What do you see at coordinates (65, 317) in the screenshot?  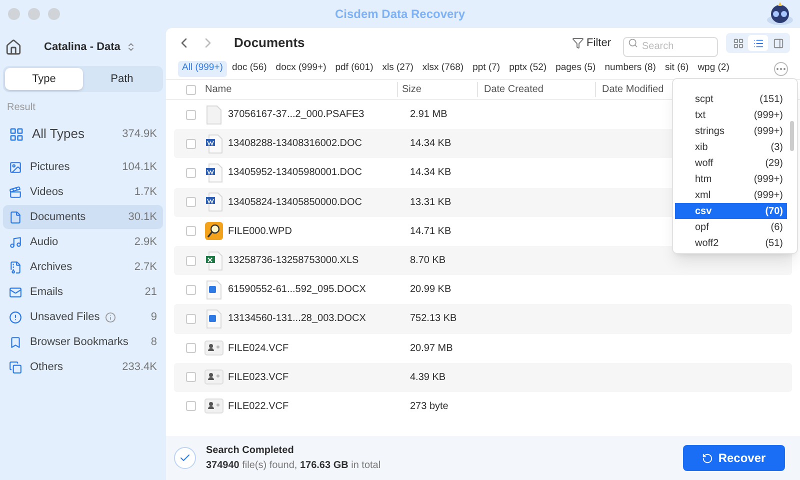 I see `category-label: Unsaved Files` at bounding box center [65, 317].